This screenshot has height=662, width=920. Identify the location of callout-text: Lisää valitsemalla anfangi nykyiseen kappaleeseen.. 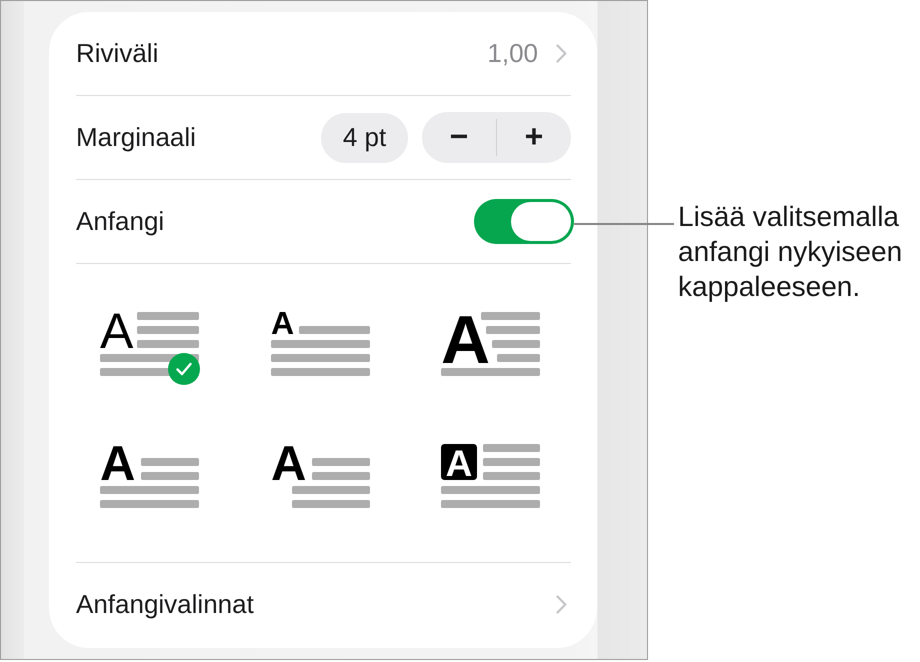
(791, 252).